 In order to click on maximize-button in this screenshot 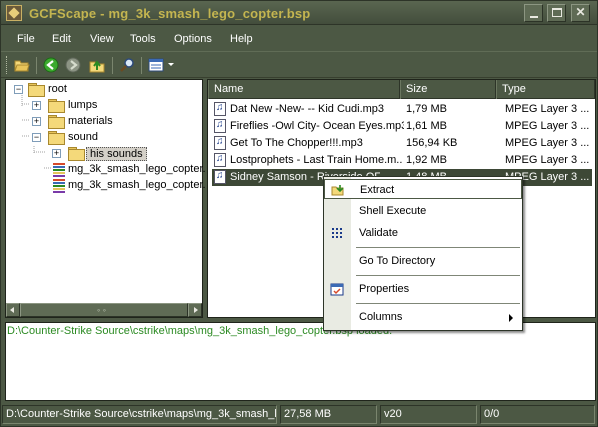, I will do `click(556, 13)`.